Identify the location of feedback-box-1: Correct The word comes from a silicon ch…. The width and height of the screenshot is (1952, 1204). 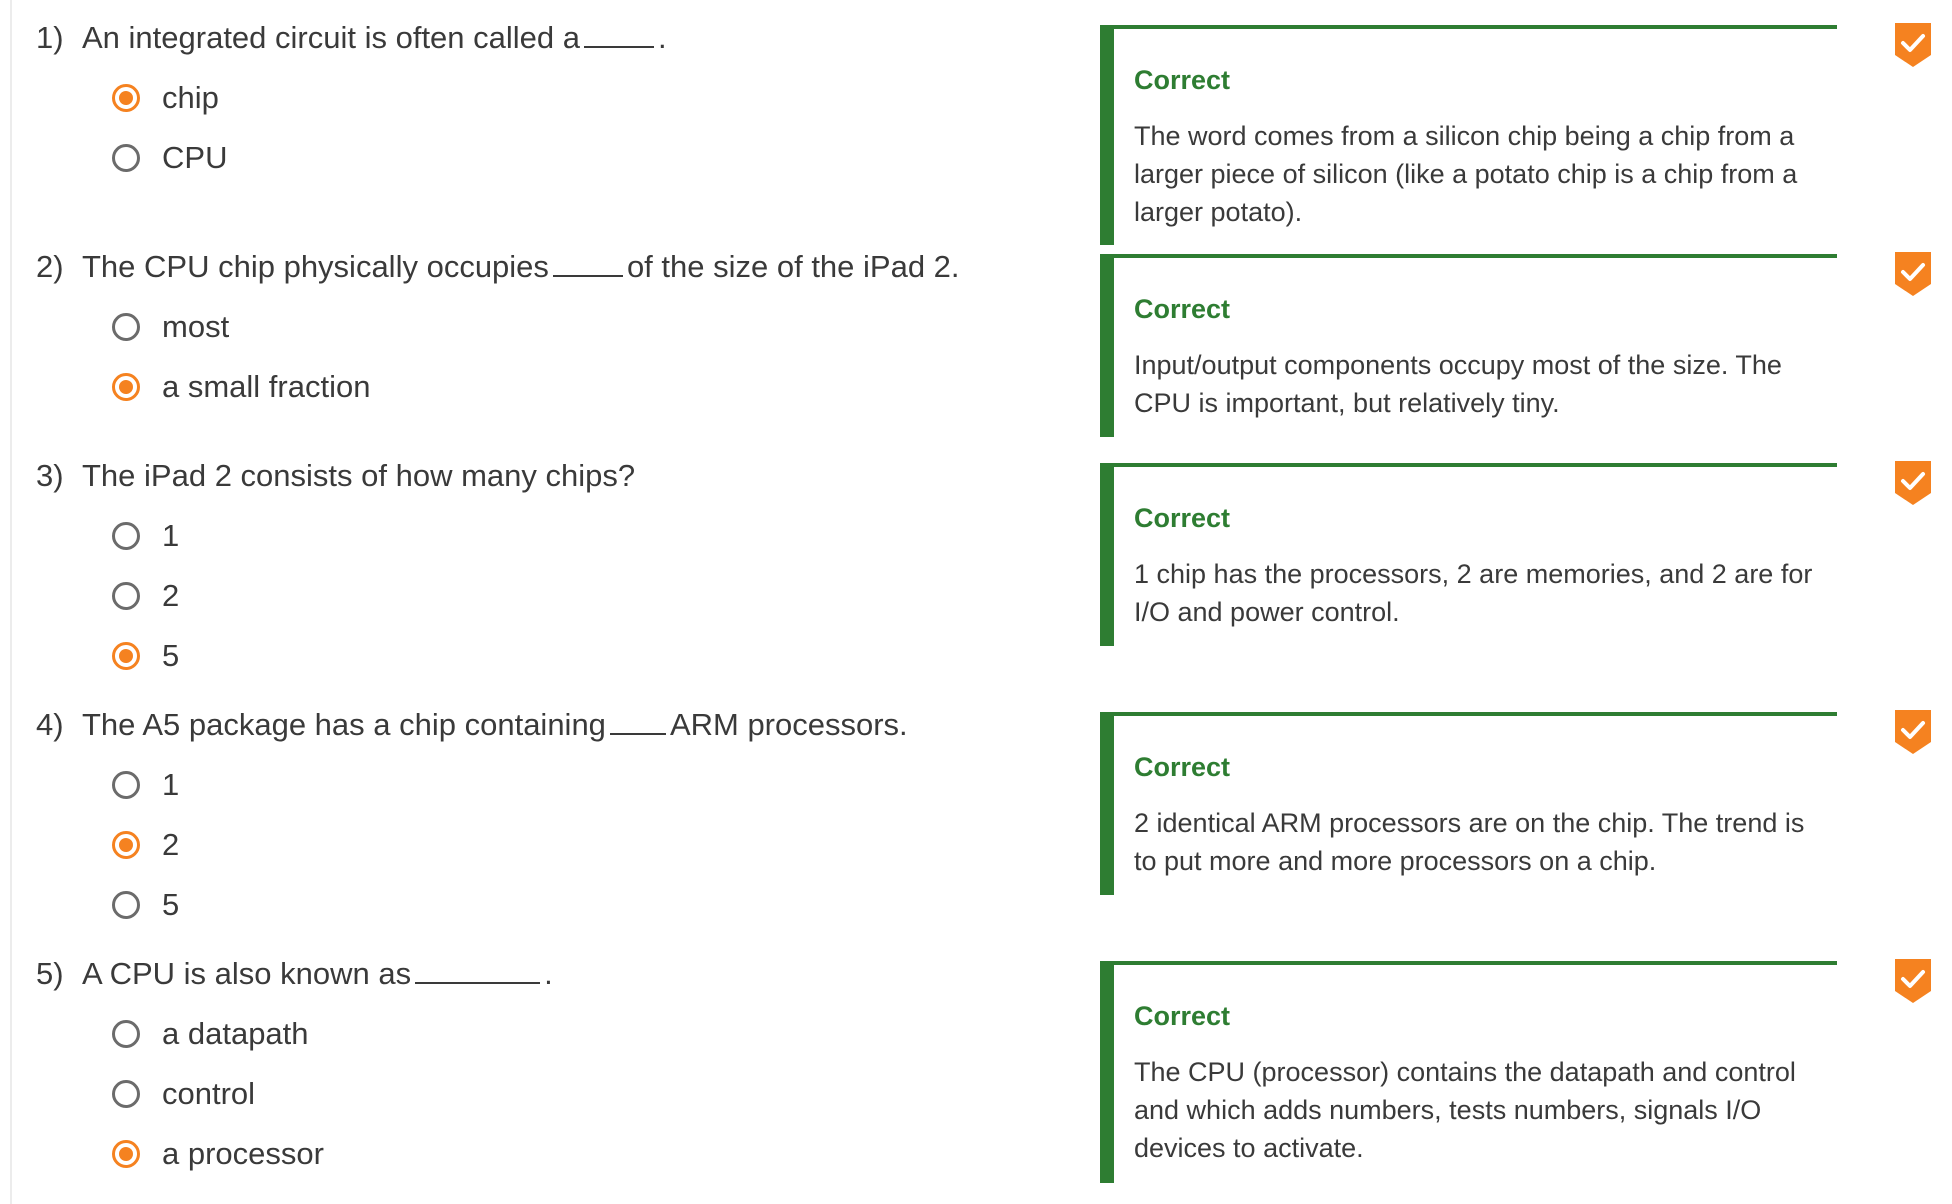
(1468, 135).